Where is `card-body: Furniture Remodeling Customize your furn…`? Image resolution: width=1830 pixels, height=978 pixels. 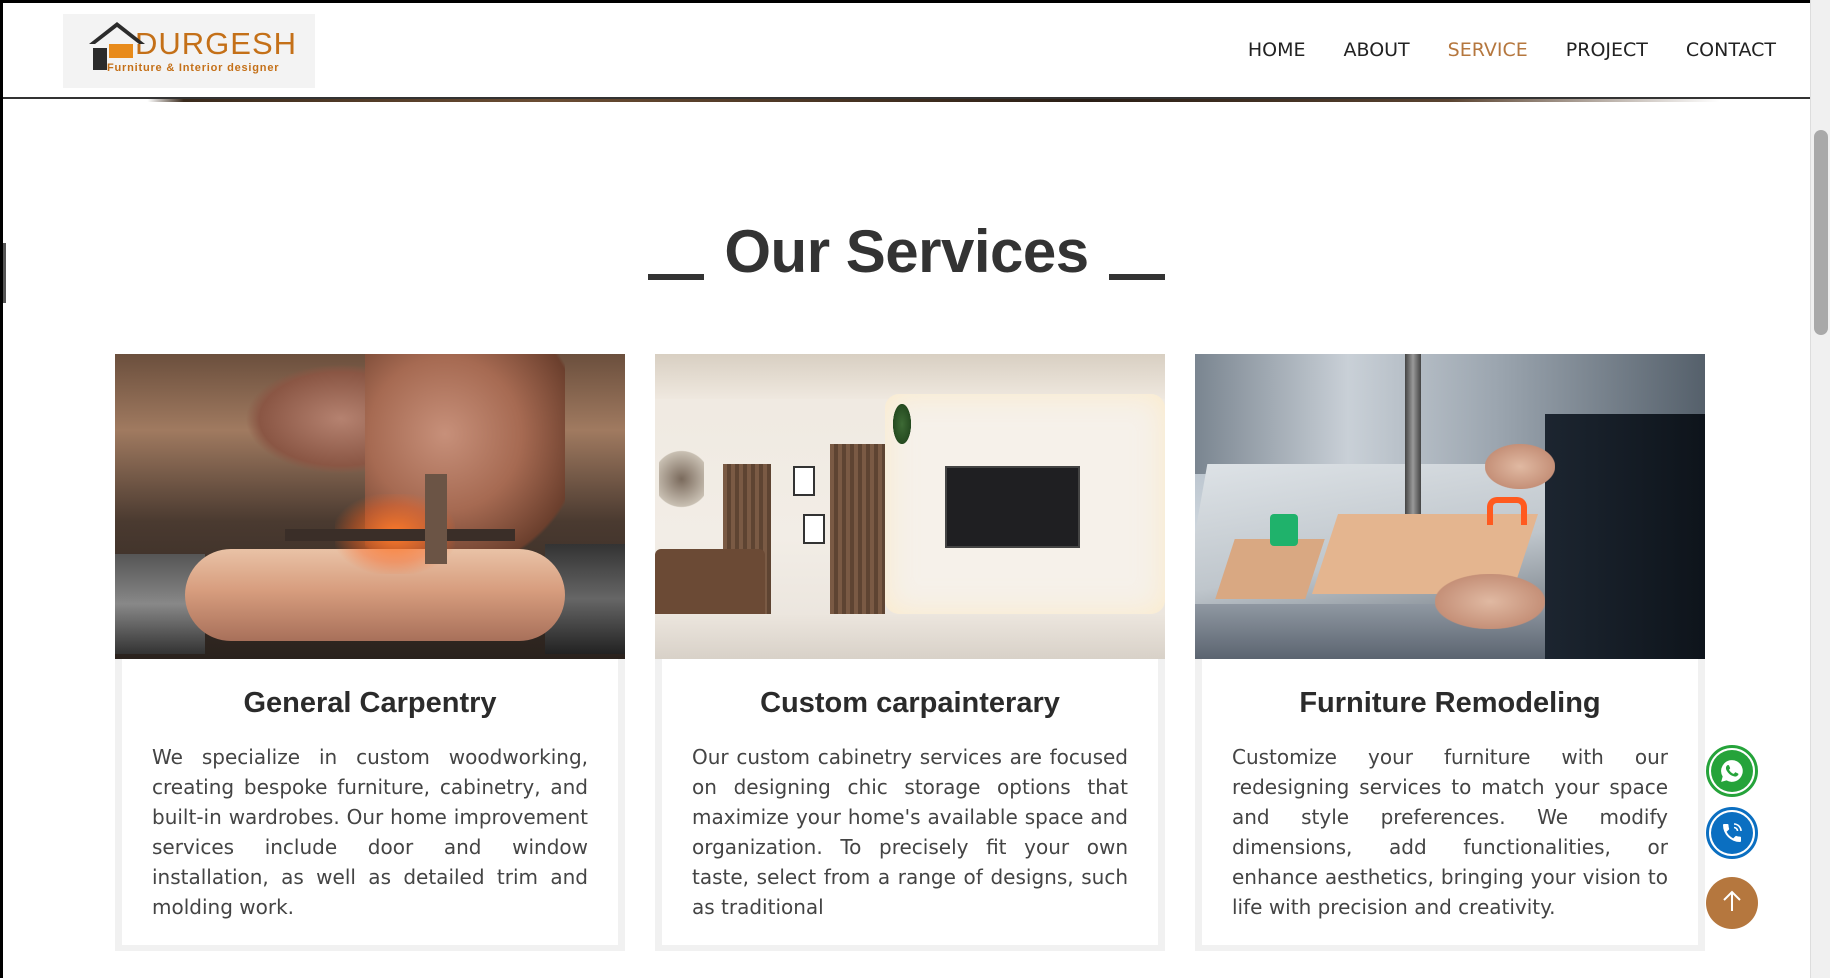 card-body: Furniture Remodeling Customize your furn… is located at coordinates (1450, 802).